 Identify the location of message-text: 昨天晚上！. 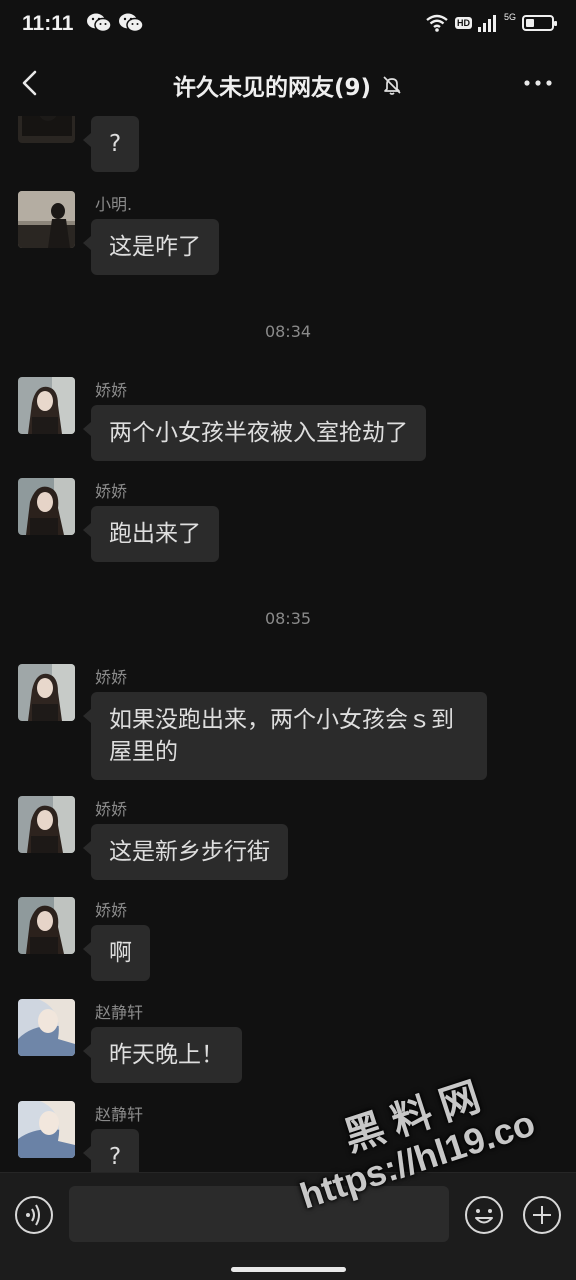
(166, 1055).